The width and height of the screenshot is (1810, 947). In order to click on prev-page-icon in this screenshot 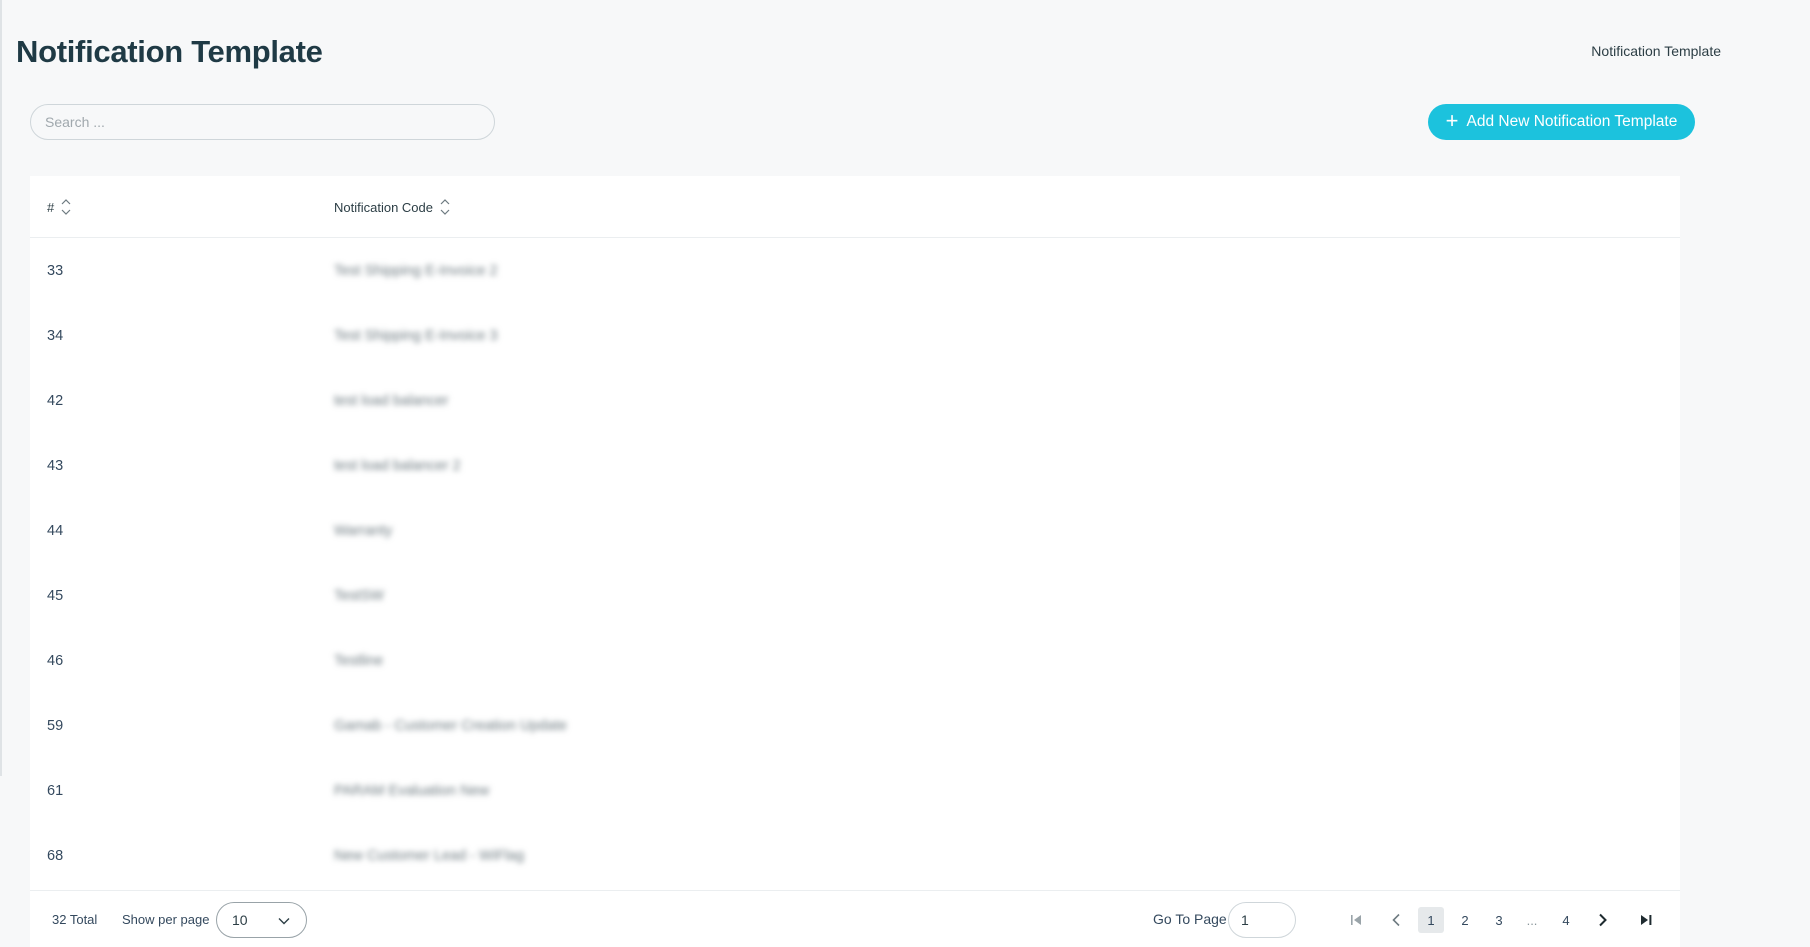, I will do `click(1396, 920)`.